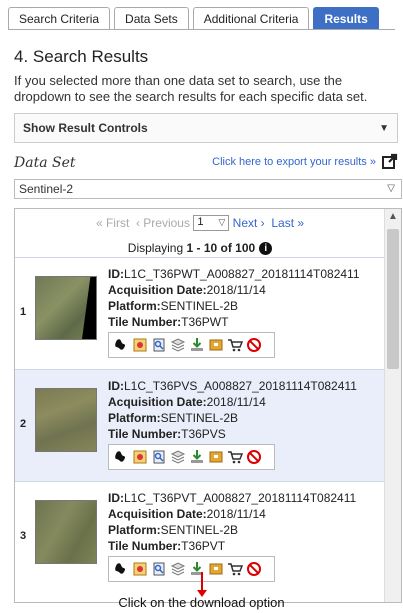 This screenshot has height=613, width=403. What do you see at coordinates (203, 546) in the screenshot?
I see `tile-number: T36PVT` at bounding box center [203, 546].